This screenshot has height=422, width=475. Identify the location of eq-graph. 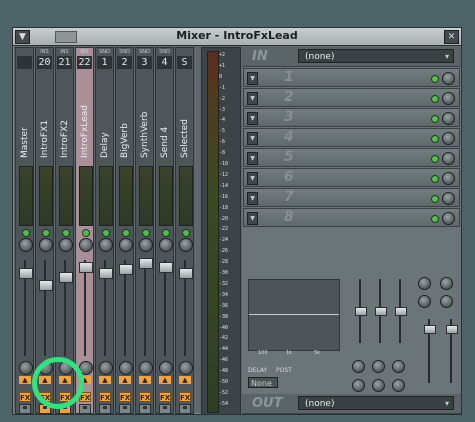
(294, 315).